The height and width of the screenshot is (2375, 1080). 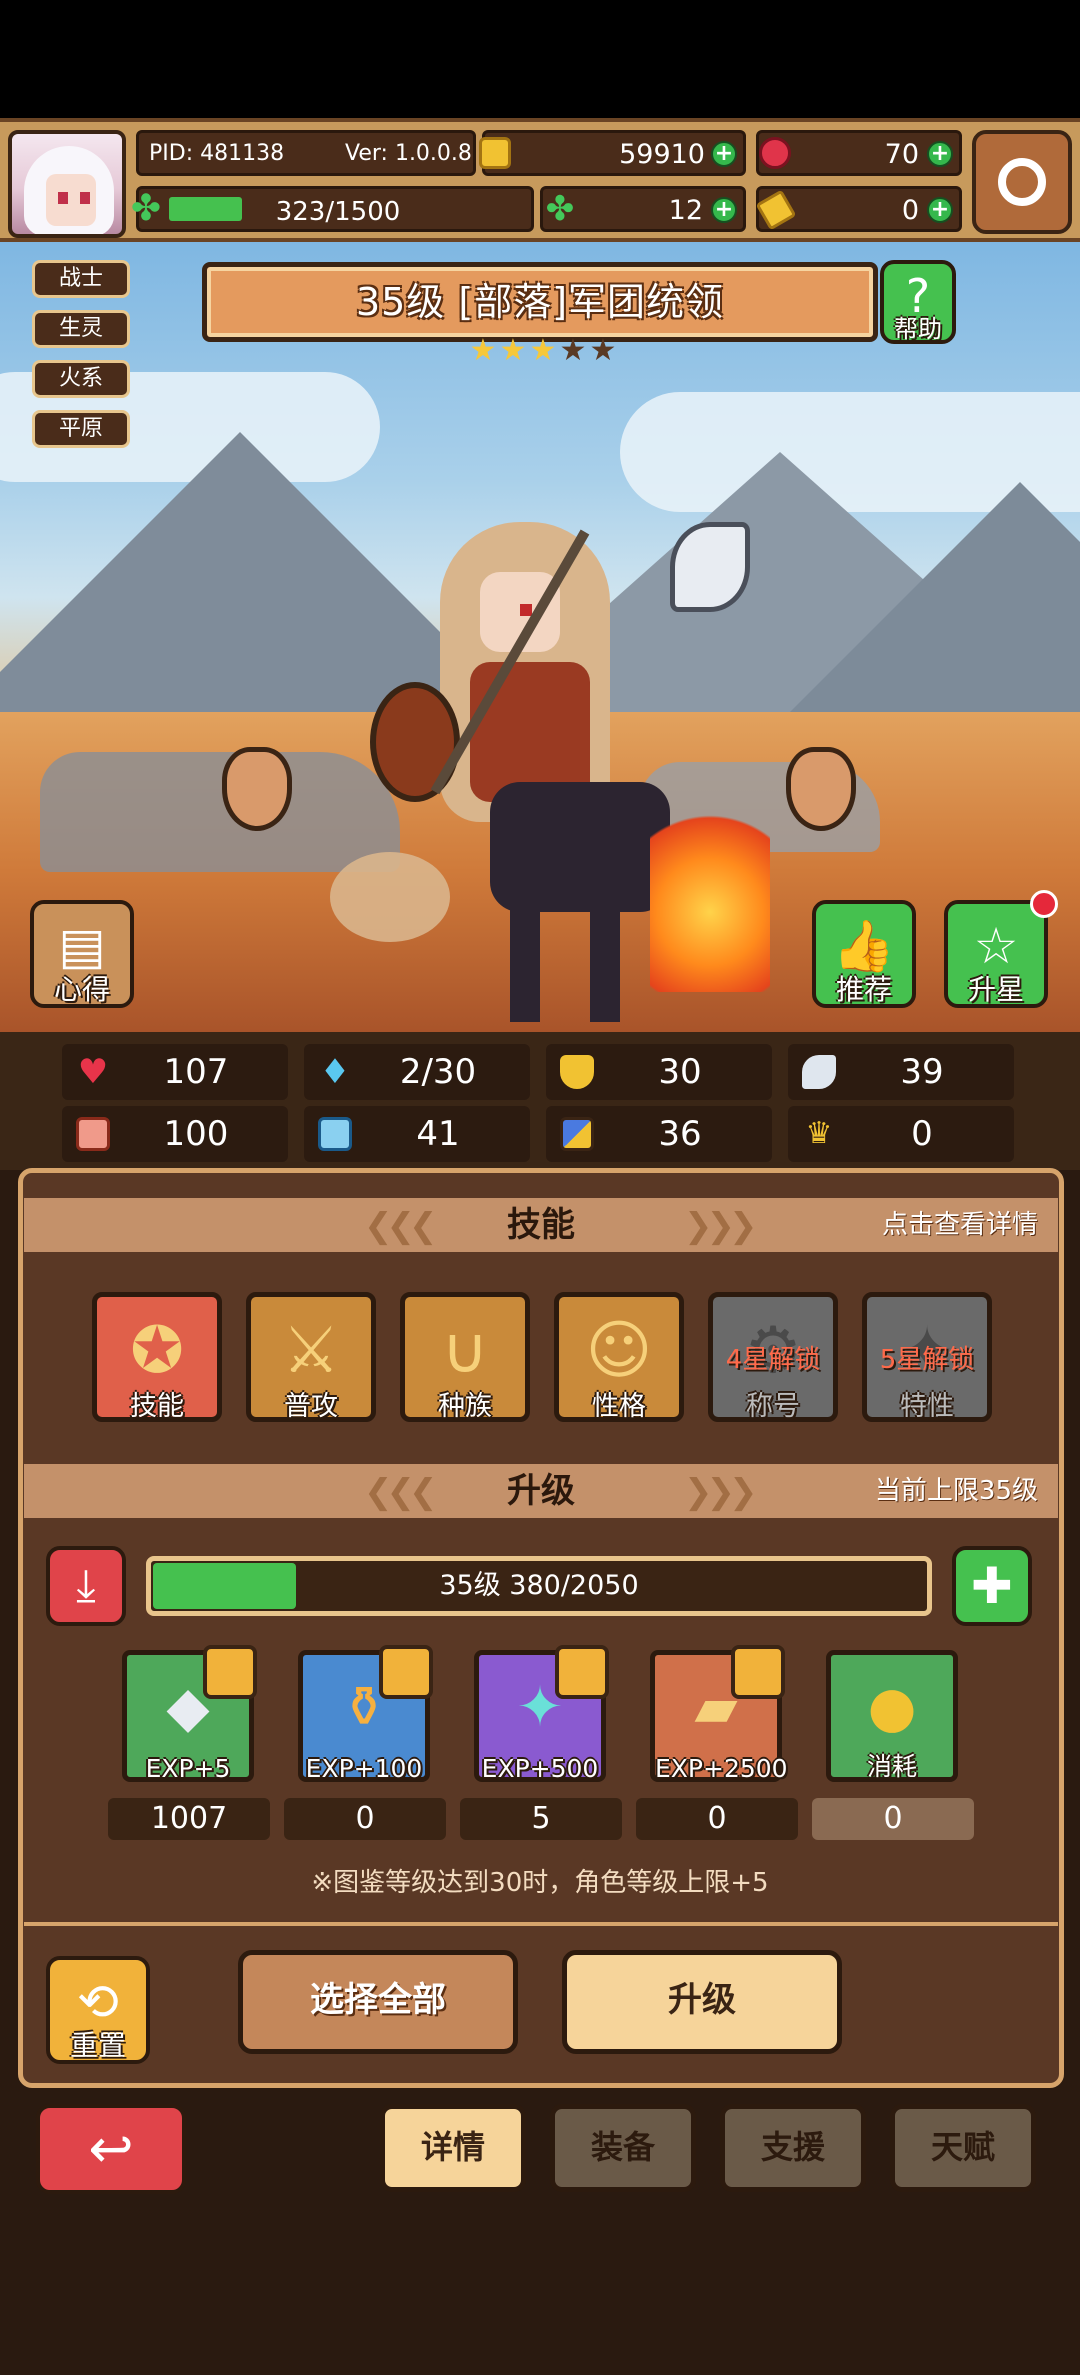 What do you see at coordinates (927, 1357) in the screenshot?
I see `skill-slot-trait-locked: ✦ 5星解锁 特性` at bounding box center [927, 1357].